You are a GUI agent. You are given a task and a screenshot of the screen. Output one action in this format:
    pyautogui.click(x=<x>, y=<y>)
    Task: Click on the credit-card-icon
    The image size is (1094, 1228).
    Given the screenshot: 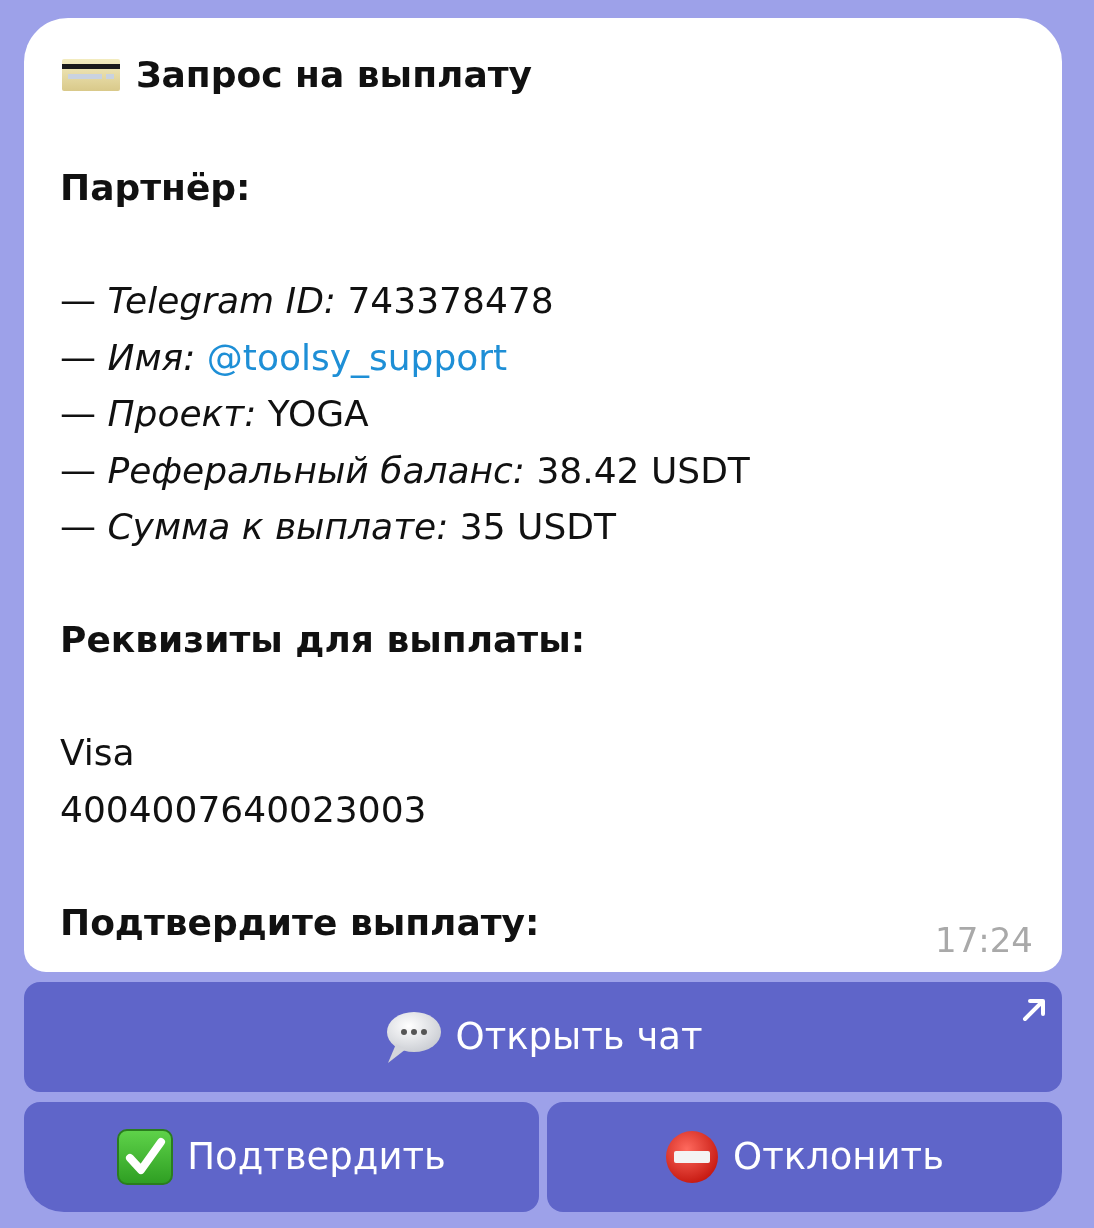 What is the action you would take?
    pyautogui.click(x=91, y=75)
    